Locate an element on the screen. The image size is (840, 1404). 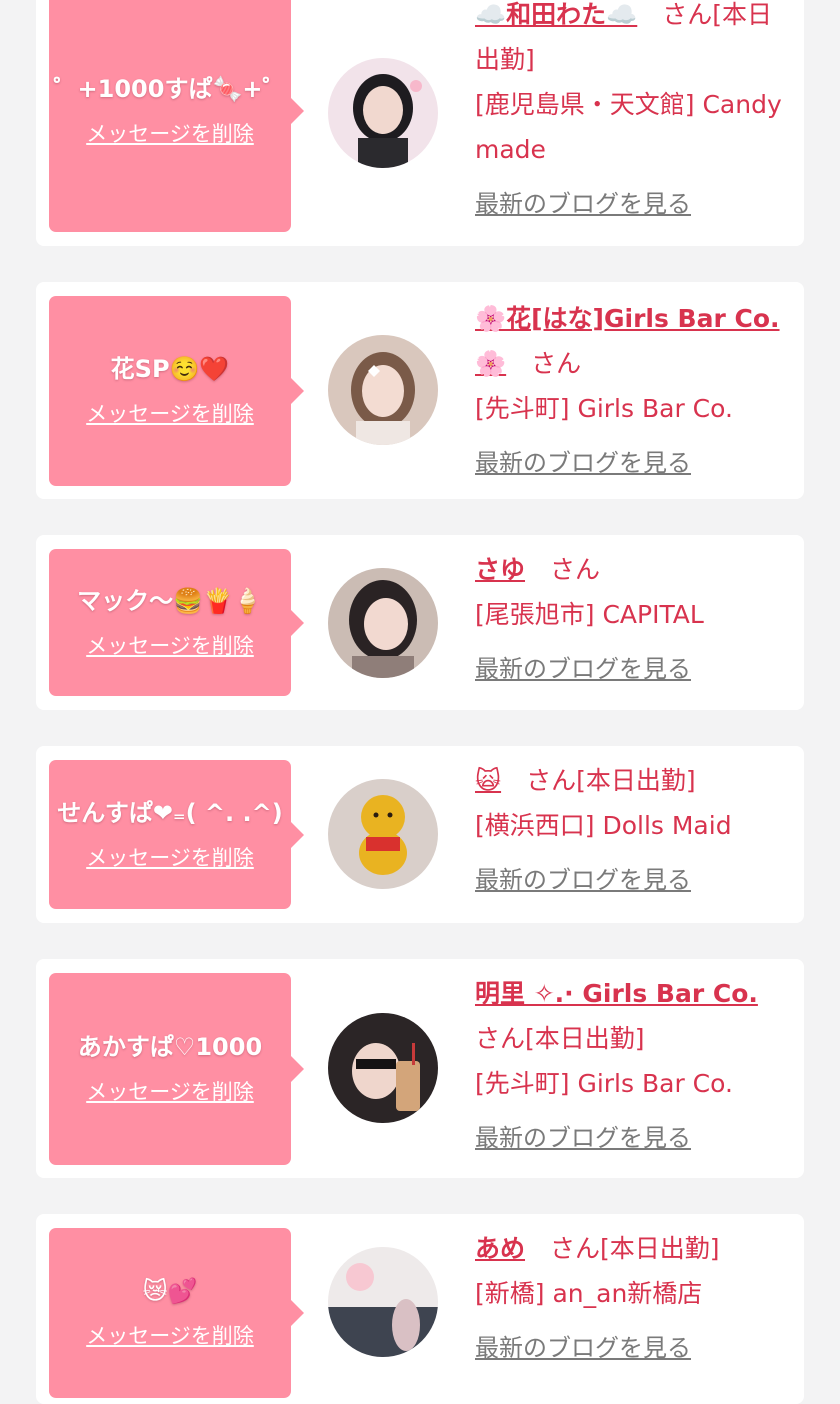
message-text: 😿💕 is located at coordinates (170, 1291).